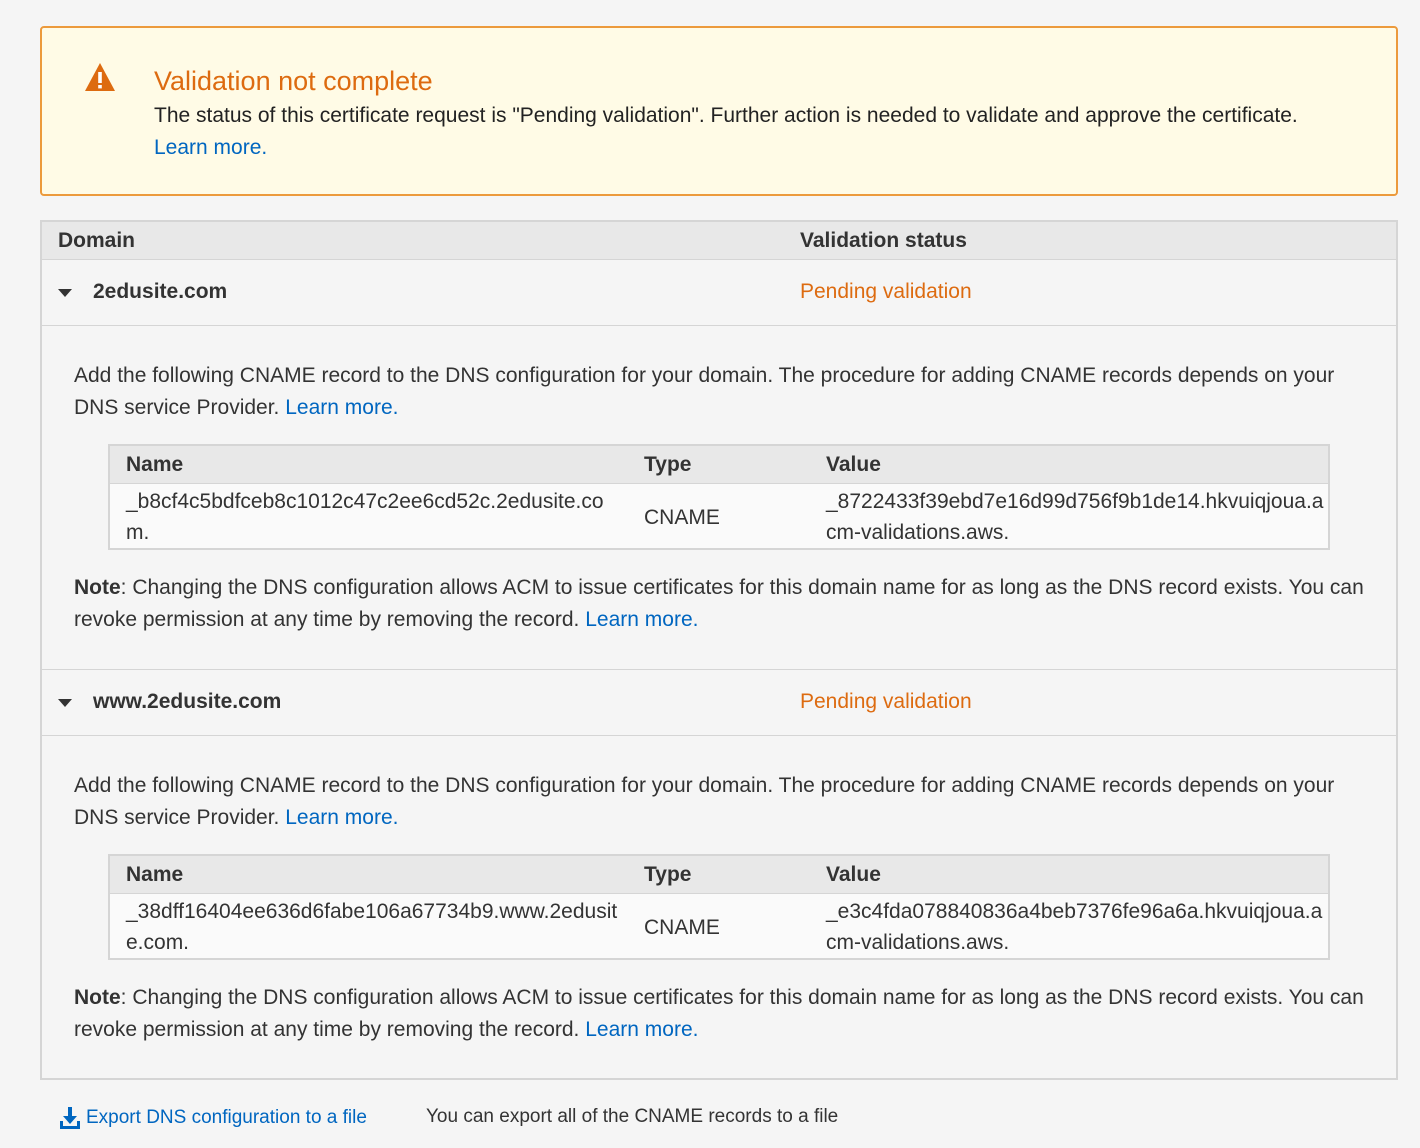 This screenshot has width=1420, height=1148. I want to click on alert-learn-more-link: Learn more., so click(210, 147).